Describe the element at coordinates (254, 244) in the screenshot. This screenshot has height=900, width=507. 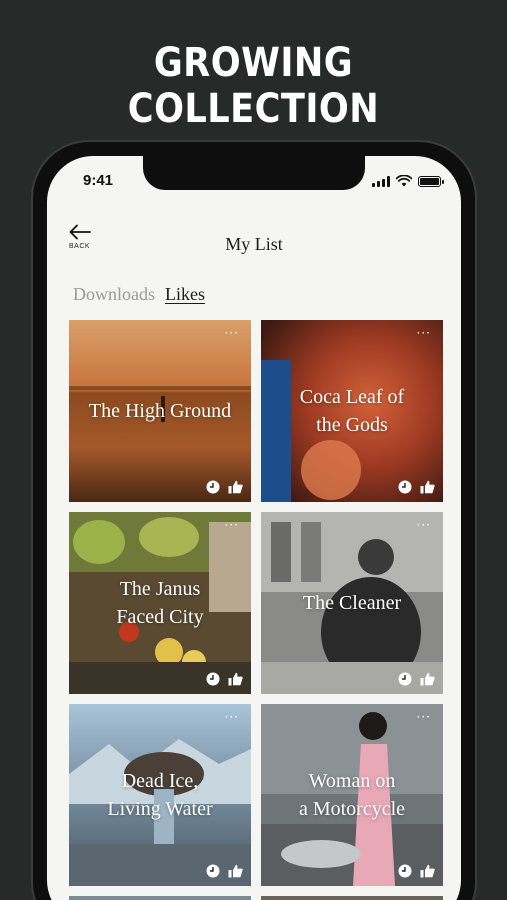
I see `page-title: My List` at that location.